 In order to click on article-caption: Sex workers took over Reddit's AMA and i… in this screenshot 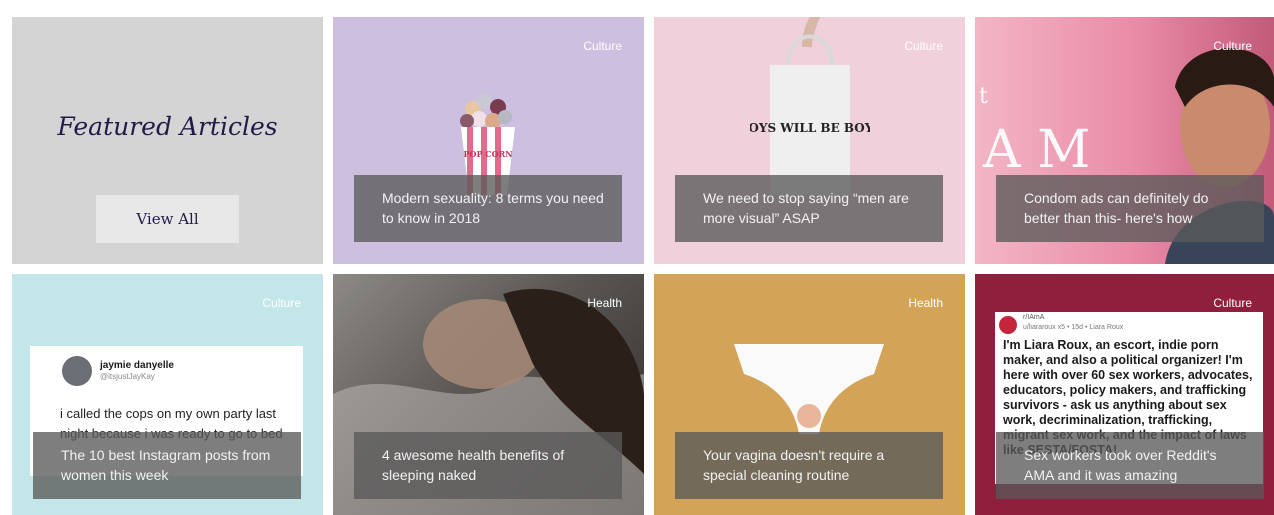, I will do `click(1130, 465)`.